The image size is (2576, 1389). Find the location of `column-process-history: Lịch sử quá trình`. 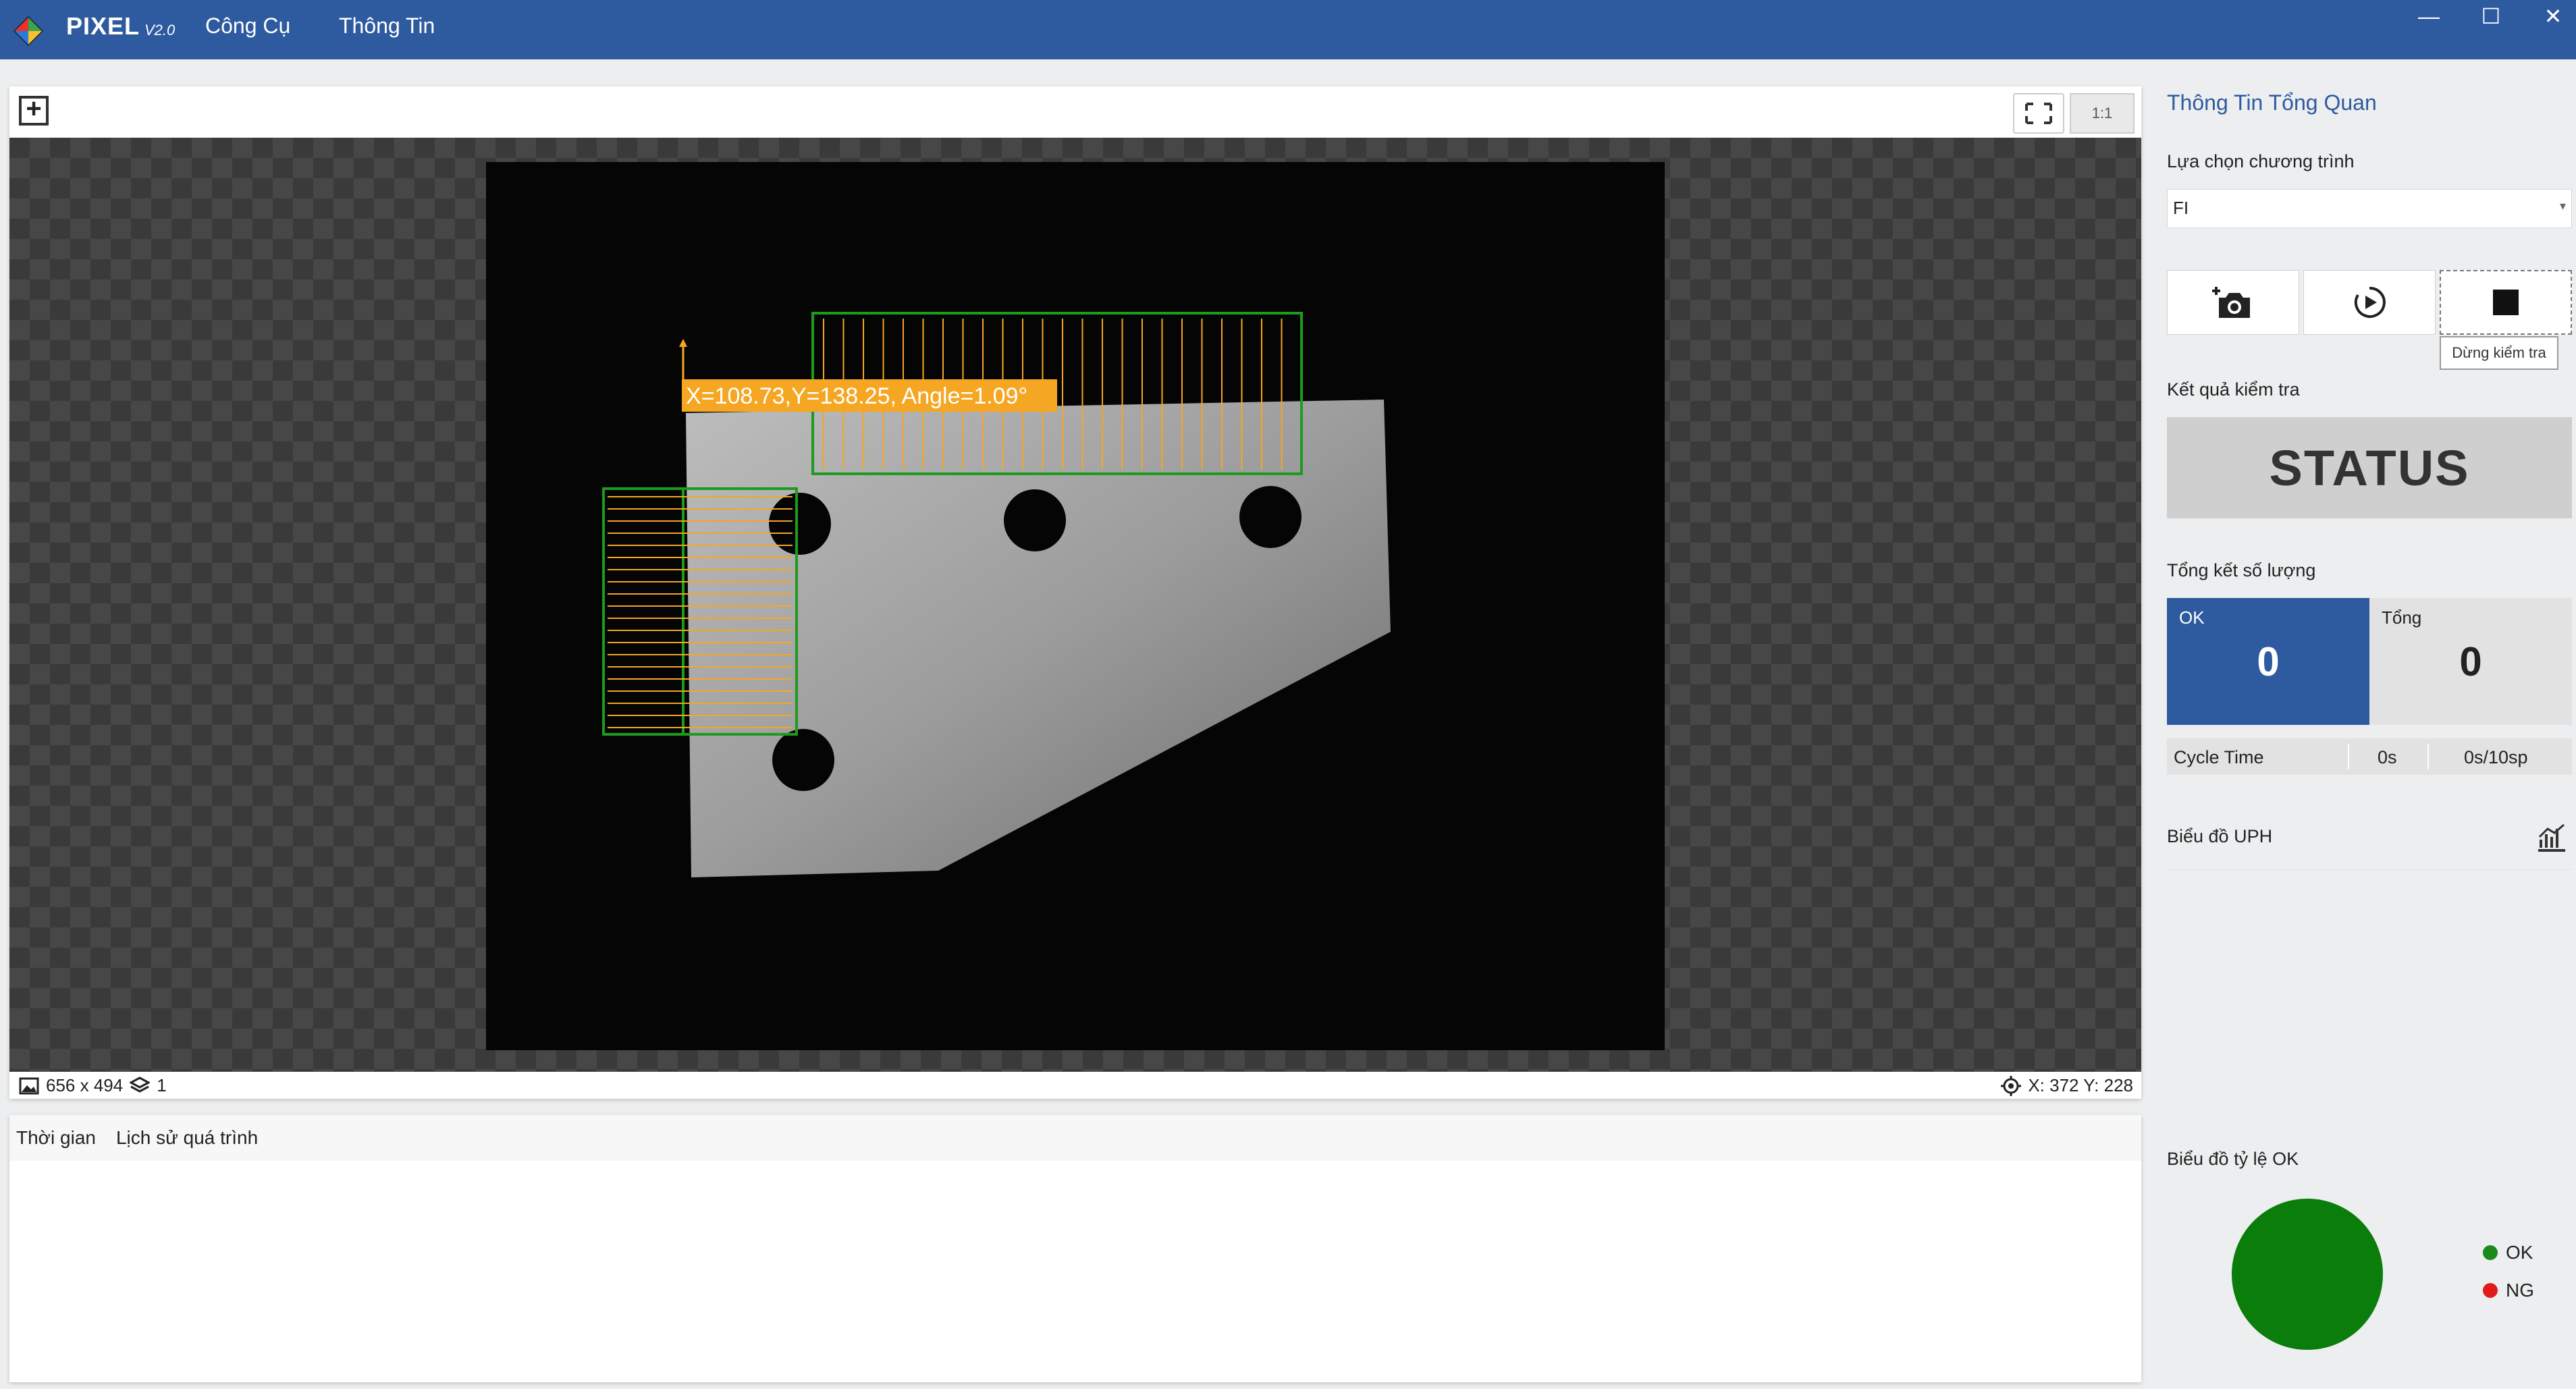

column-process-history: Lịch sử quá trình is located at coordinates (187, 1138).